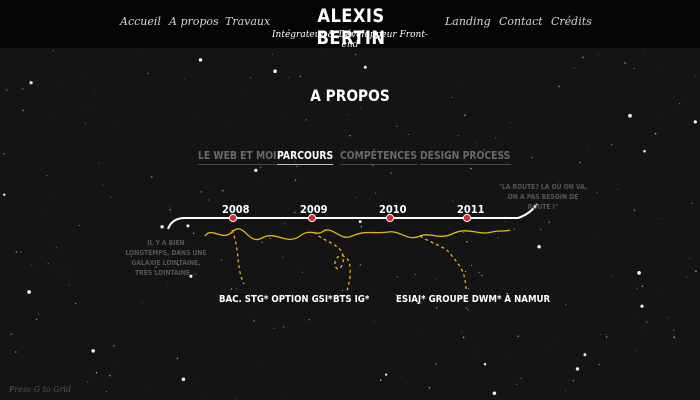  Describe the element at coordinates (40, 389) in the screenshot. I see `grid-hint-text: Press G to Grid` at that location.